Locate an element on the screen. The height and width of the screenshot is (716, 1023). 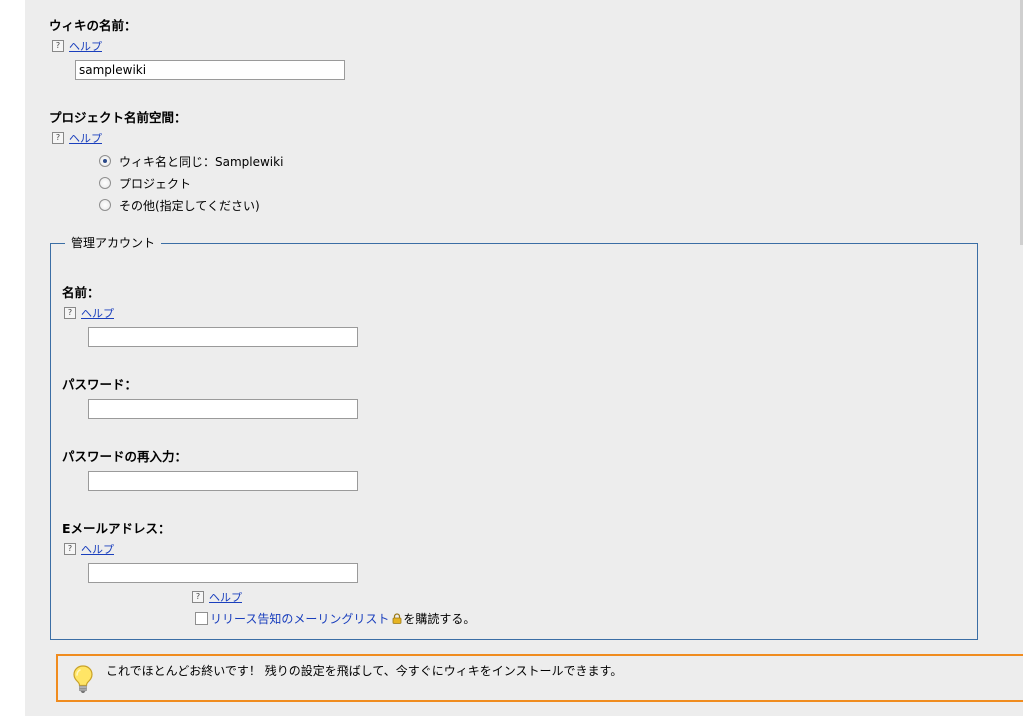
namespace-option-project: プロジェクト is located at coordinates (145, 183).